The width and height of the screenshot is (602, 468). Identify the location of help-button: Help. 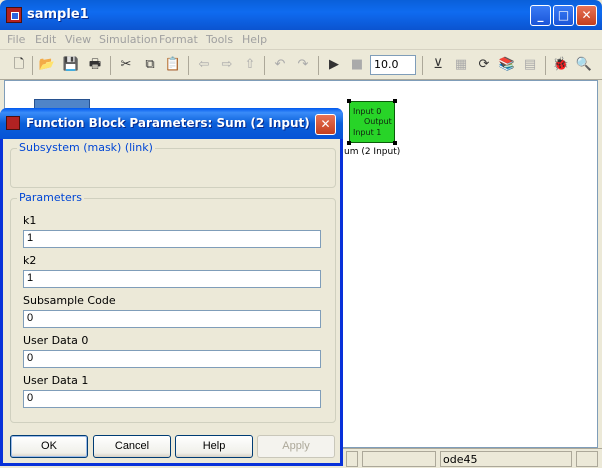
(214, 446).